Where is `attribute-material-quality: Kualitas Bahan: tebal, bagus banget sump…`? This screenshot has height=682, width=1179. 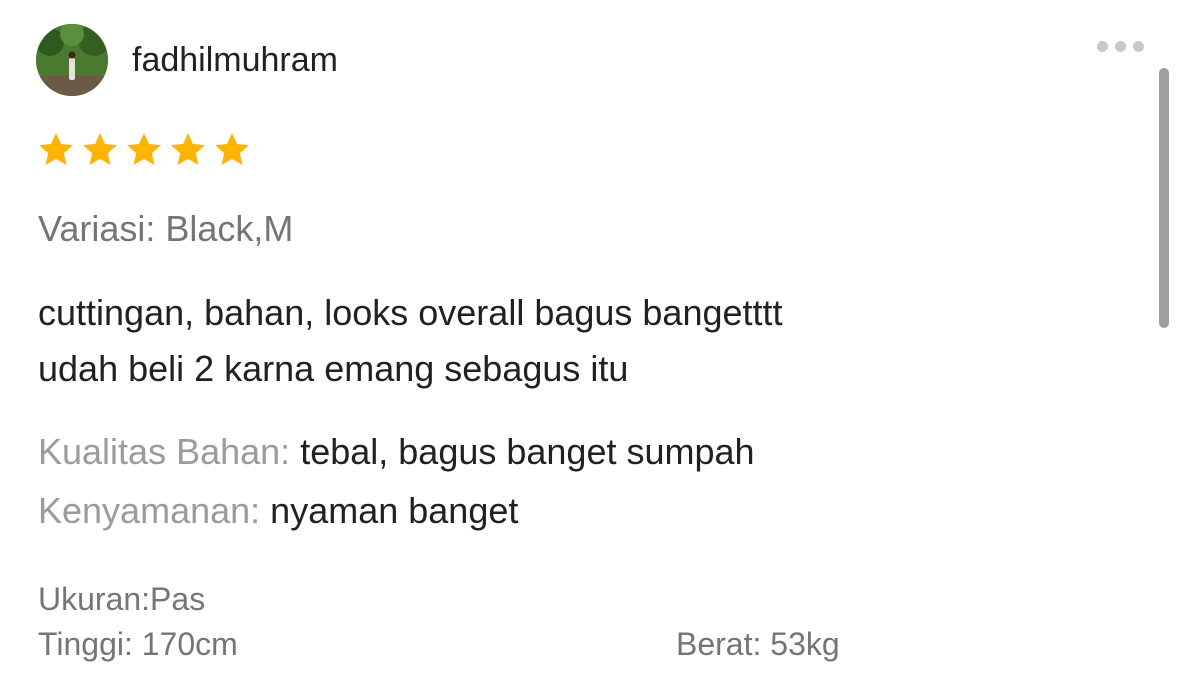 attribute-material-quality: Kualitas Bahan: tebal, bagus banget sump… is located at coordinates (396, 452).